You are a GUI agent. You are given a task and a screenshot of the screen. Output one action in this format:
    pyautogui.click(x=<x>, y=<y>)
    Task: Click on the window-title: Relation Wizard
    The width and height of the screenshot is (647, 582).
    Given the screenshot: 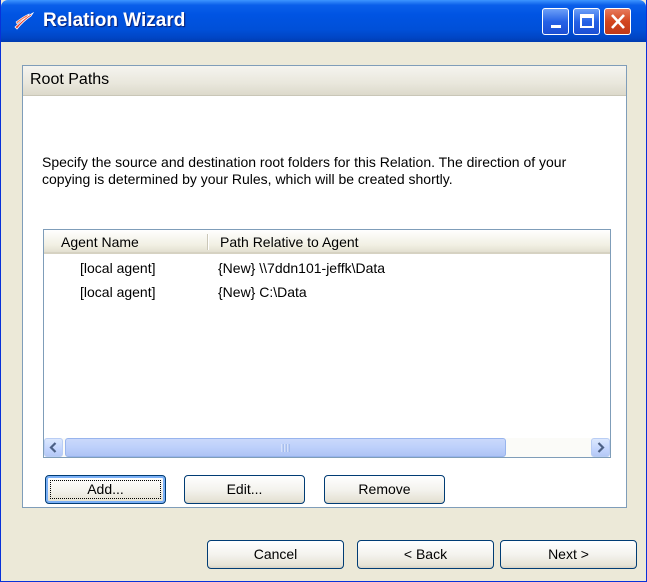 What is the action you would take?
    pyautogui.click(x=114, y=20)
    